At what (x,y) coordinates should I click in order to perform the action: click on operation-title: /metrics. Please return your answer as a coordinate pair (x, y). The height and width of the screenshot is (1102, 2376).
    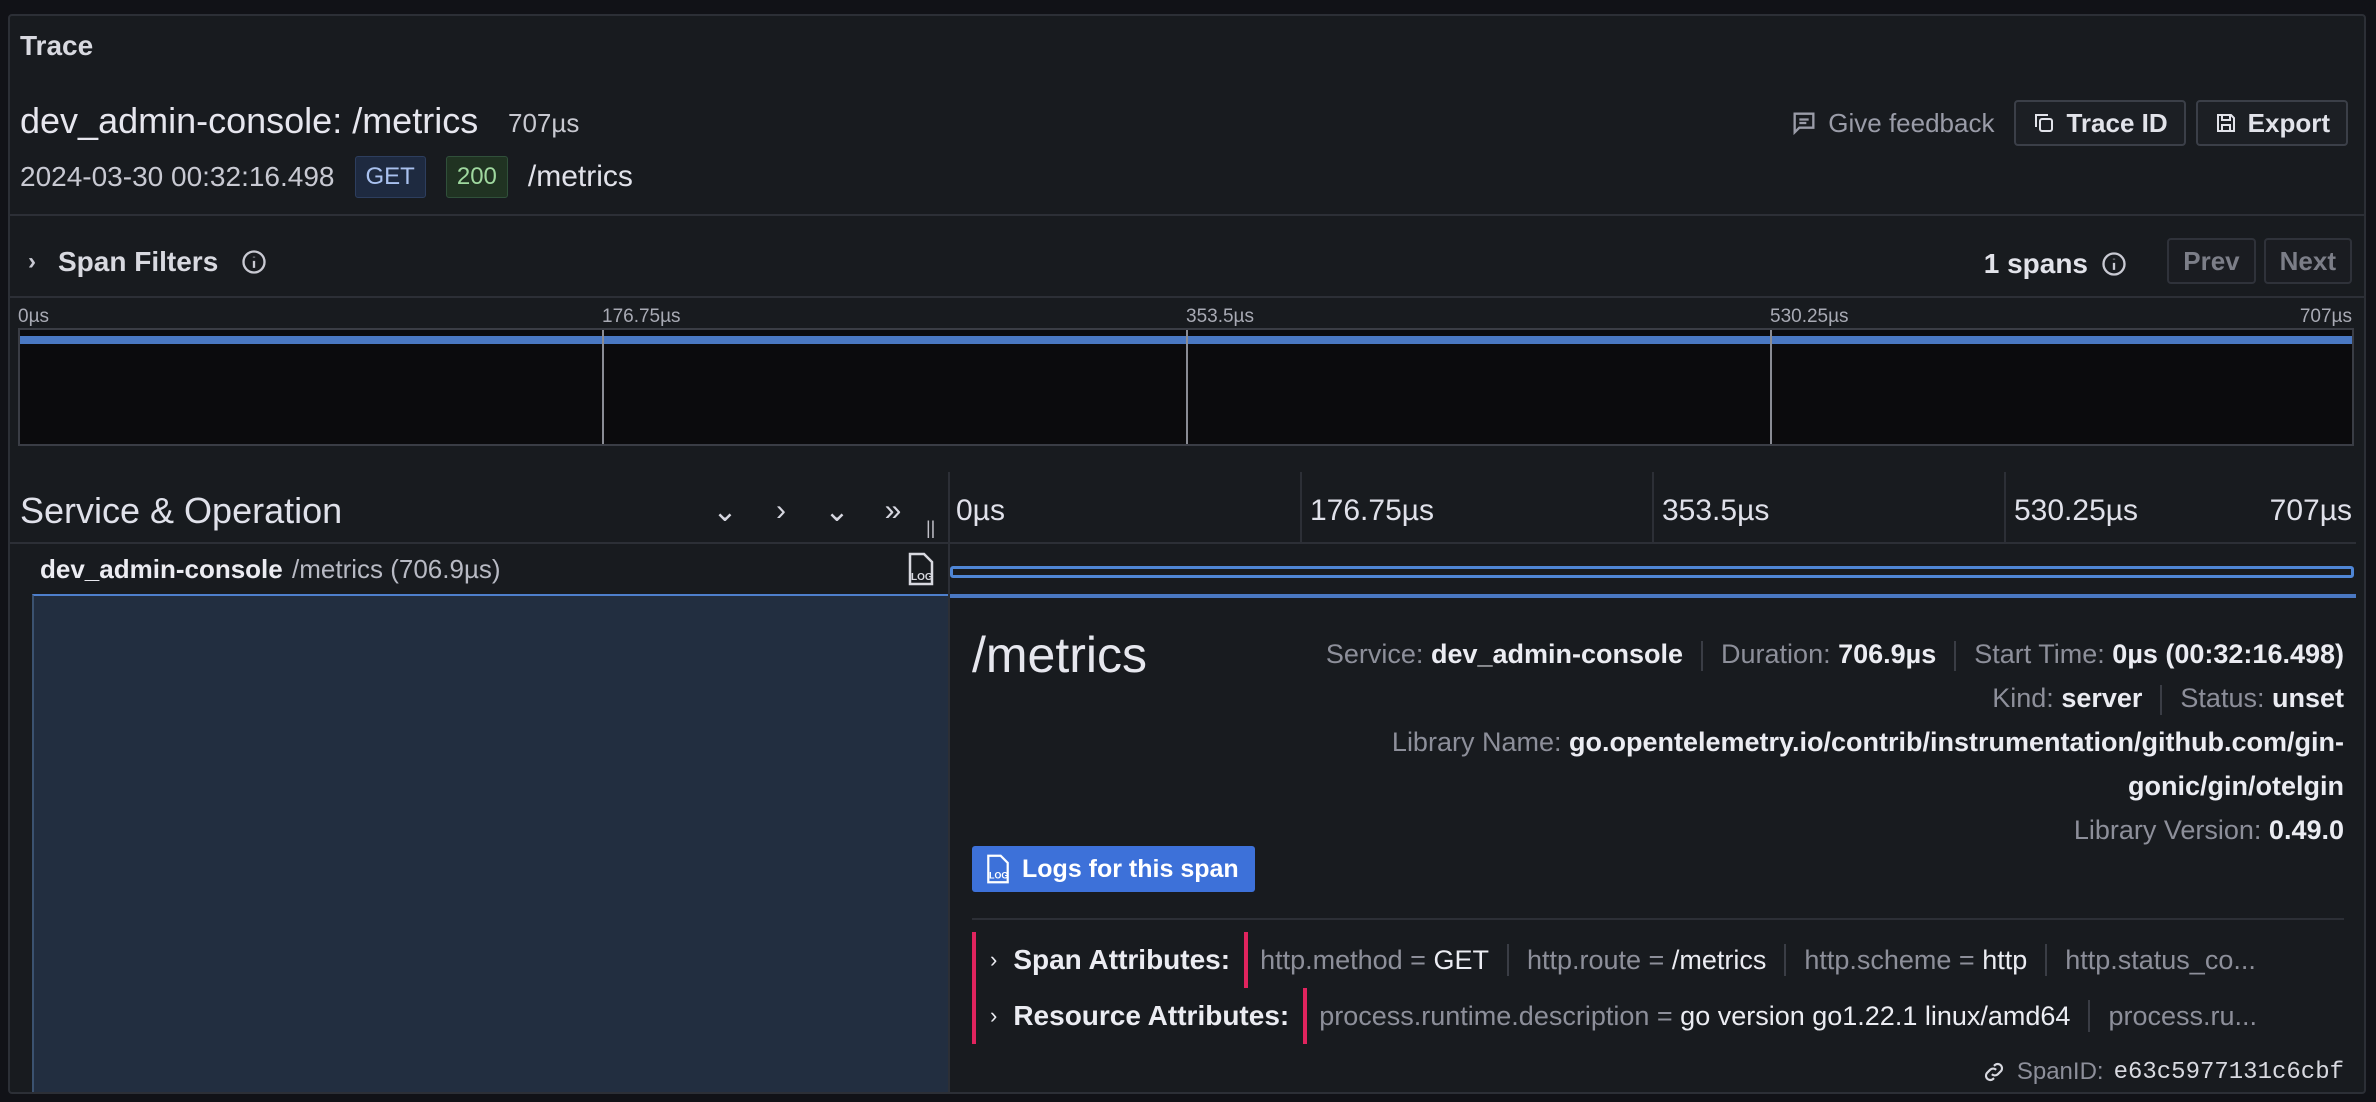
    Looking at the image, I should click on (1059, 655).